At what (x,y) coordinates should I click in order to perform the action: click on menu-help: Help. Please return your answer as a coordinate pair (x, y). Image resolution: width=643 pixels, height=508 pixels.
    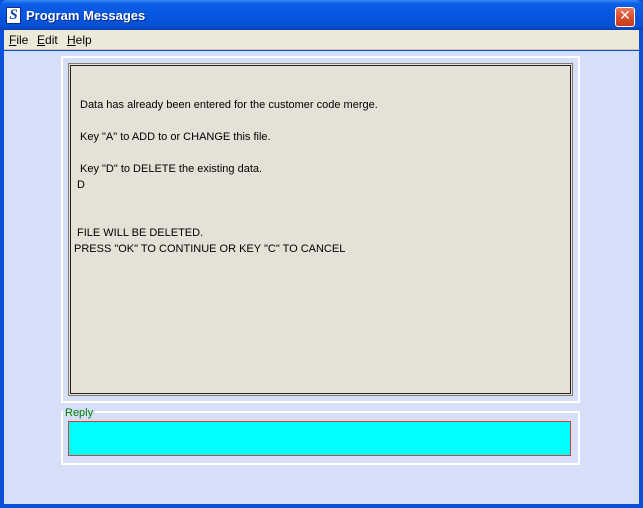
    Looking at the image, I should click on (79, 40).